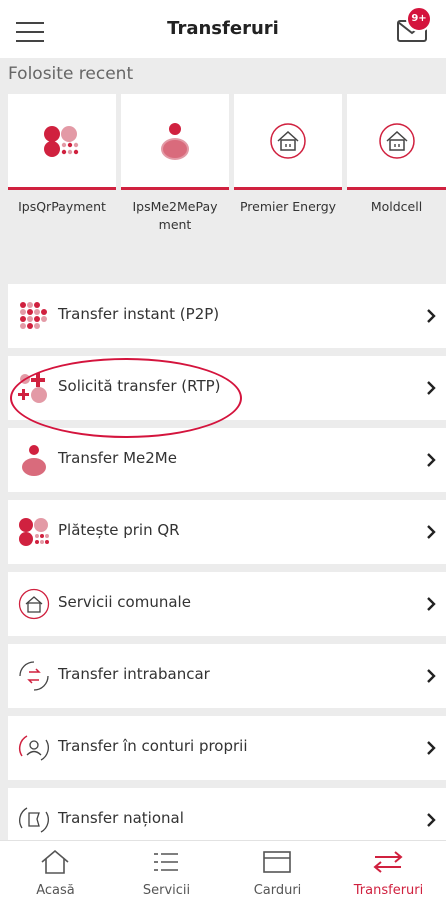 This screenshot has width=446, height=906. I want to click on home-icon, so click(55, 861).